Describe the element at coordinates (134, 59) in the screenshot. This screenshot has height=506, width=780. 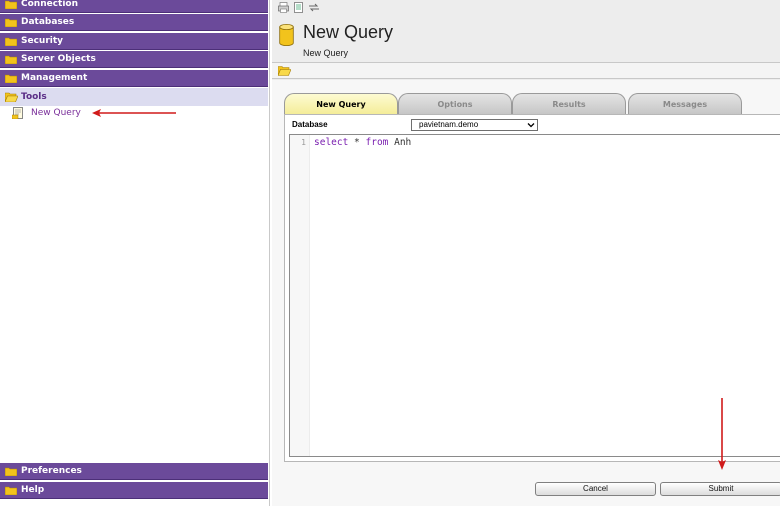
I see `sidebar-item-server-objects: Server Objects` at that location.